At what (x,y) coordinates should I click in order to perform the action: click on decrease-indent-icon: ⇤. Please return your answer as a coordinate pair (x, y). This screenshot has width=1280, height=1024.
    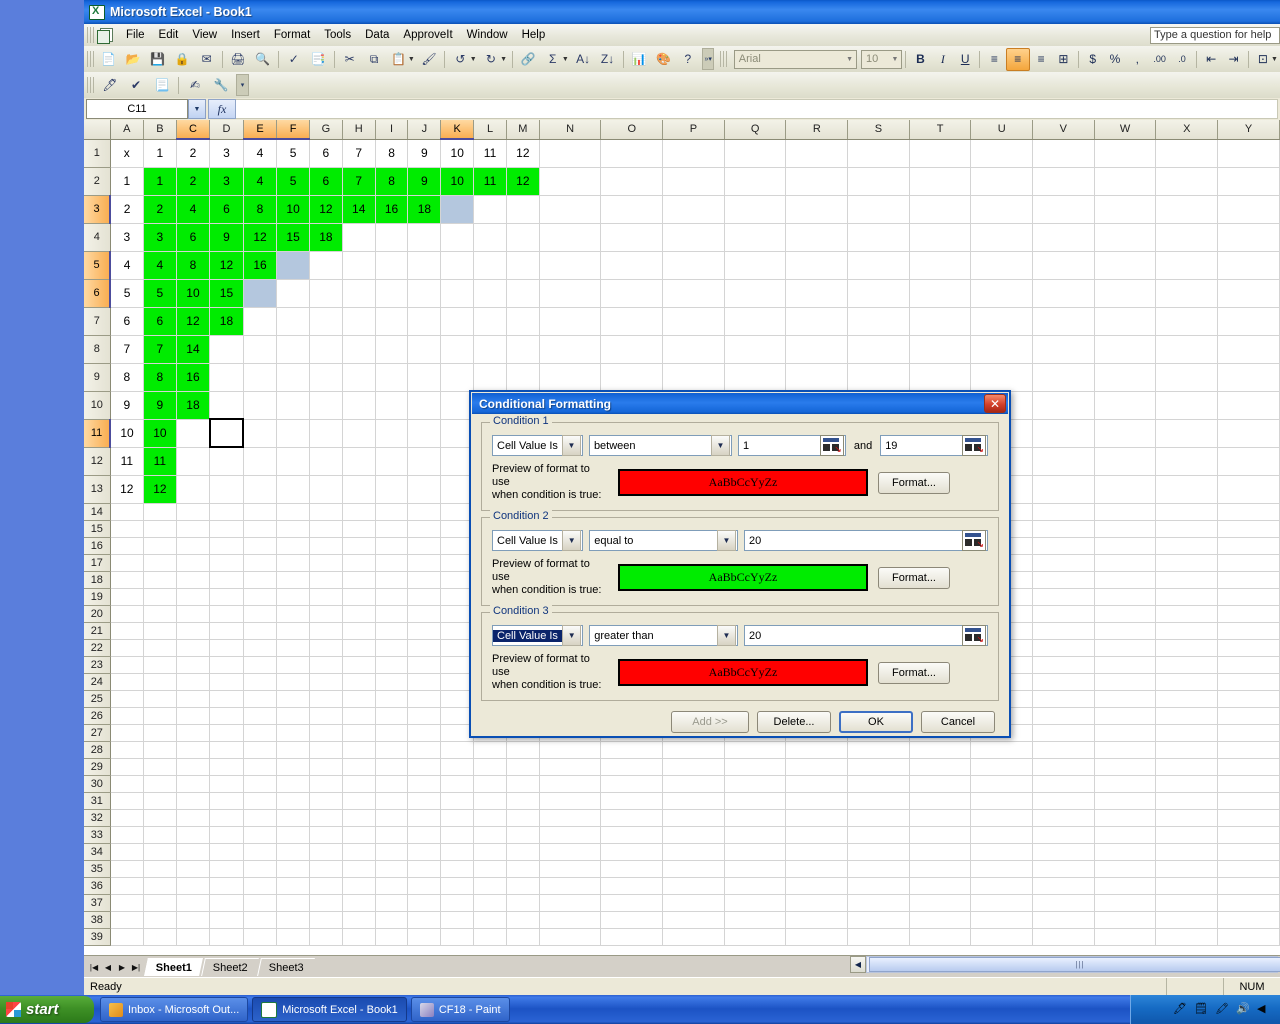
    Looking at the image, I should click on (1211, 59).